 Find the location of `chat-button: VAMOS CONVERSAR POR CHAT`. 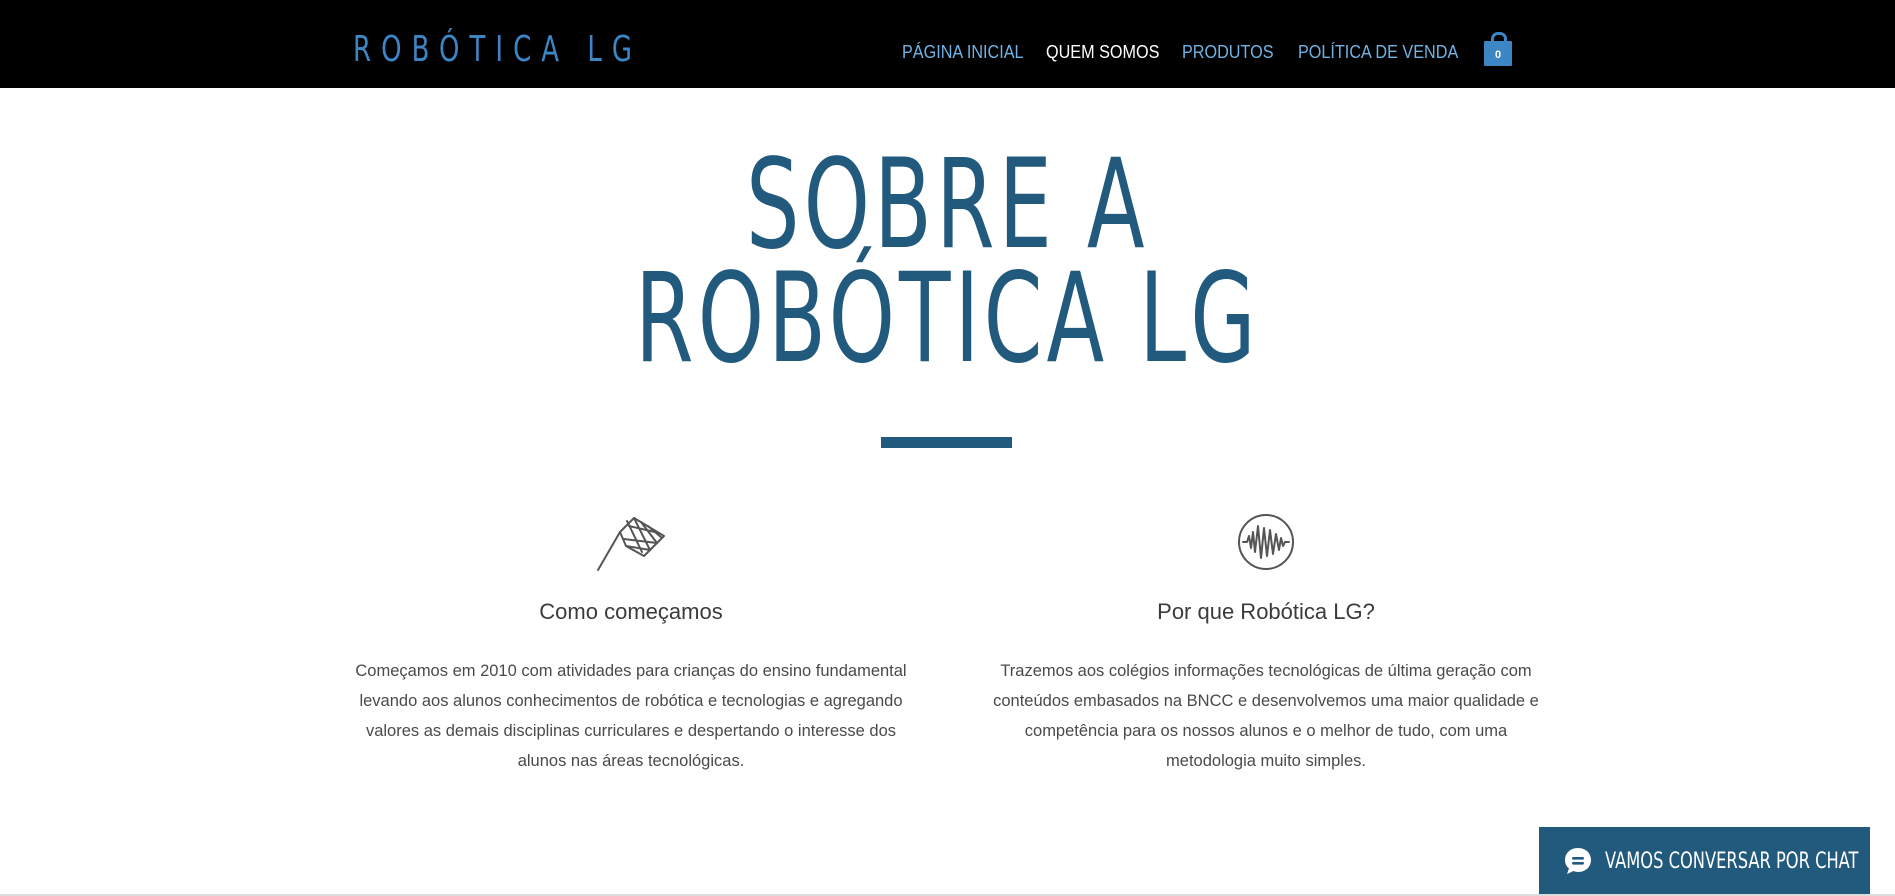

chat-button: VAMOS CONVERSAR POR CHAT is located at coordinates (1704, 861).